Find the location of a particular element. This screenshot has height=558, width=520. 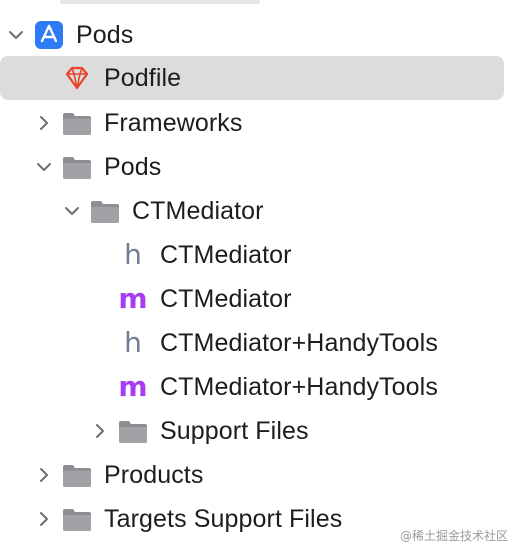

tree-row-support-files: Support Files is located at coordinates (260, 431).